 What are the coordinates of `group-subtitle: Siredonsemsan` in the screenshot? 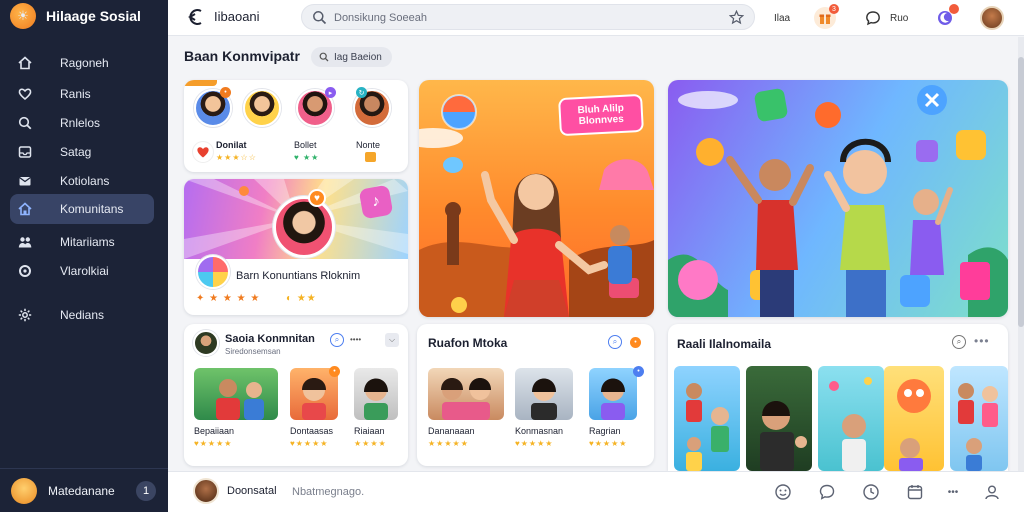 It's located at (253, 351).